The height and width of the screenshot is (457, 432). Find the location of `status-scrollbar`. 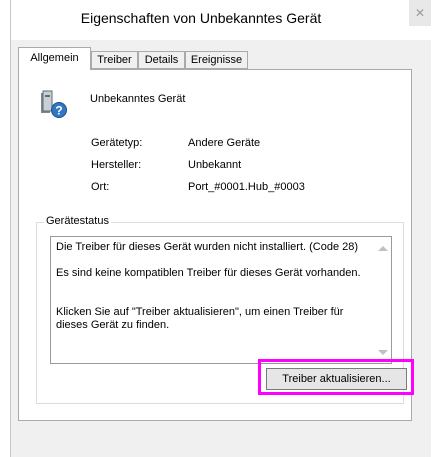

status-scrollbar is located at coordinates (383, 300).